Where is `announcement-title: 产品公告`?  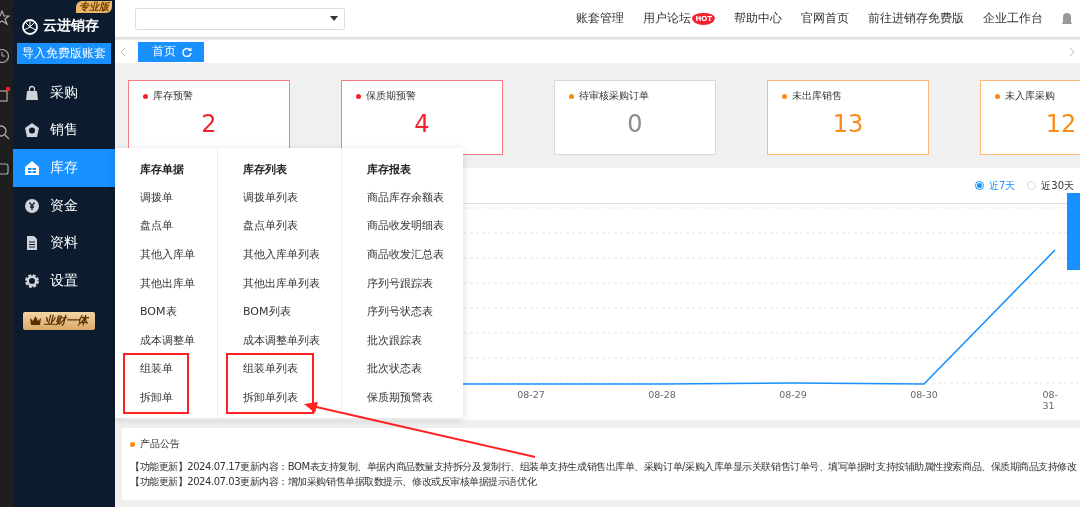
announcement-title: 产品公告 is located at coordinates (160, 444).